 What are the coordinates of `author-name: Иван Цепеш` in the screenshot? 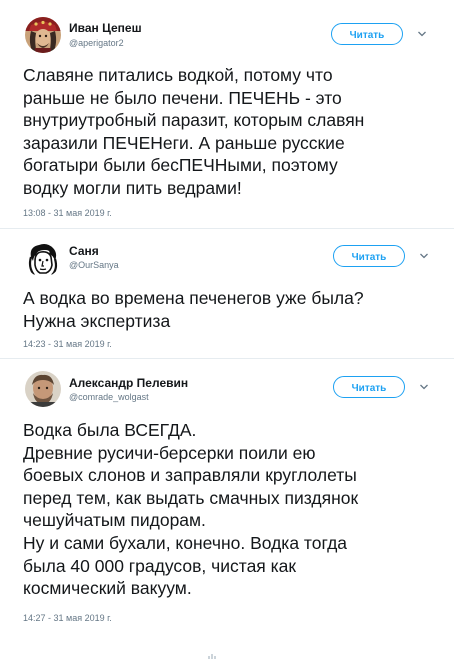 It's located at (105, 28).